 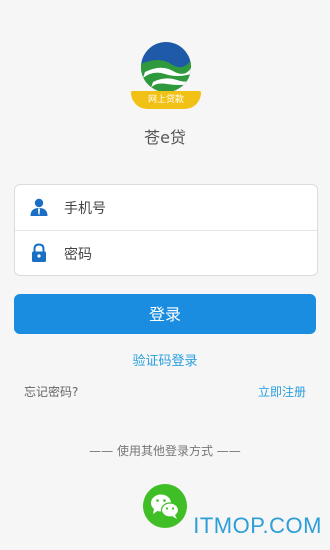 What do you see at coordinates (166, 67) in the screenshot?
I see `logo-icon` at bounding box center [166, 67].